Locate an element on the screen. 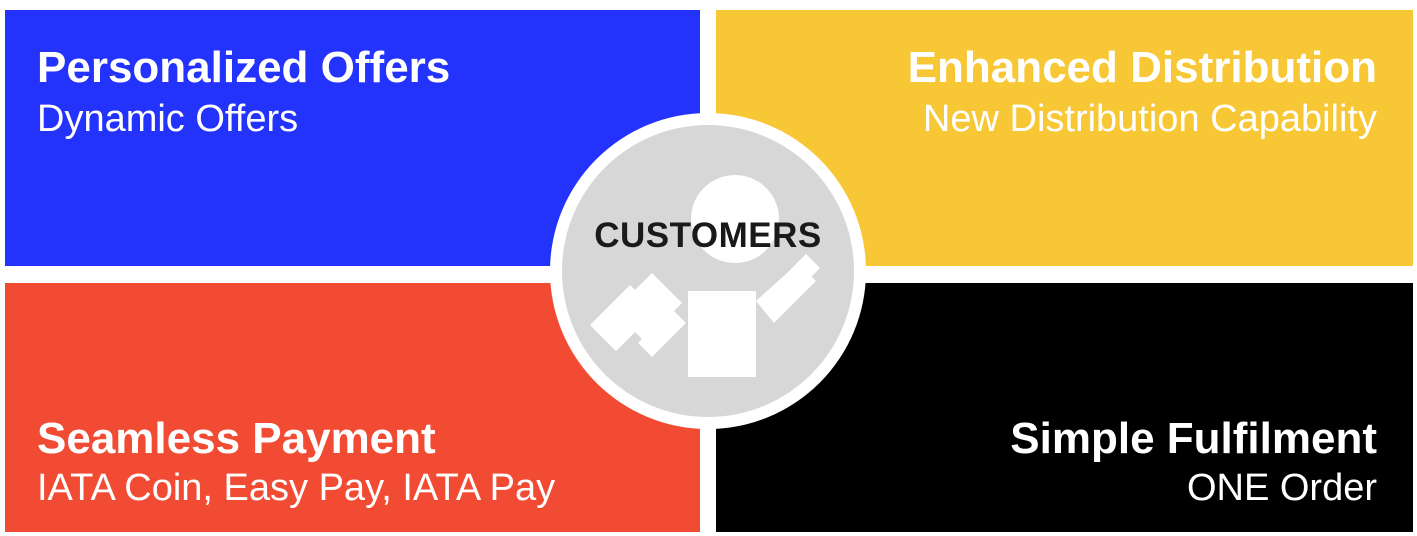 This screenshot has height=536, width=1417. quadrant-title: Simple Fulfilment is located at coordinates (1193, 438).